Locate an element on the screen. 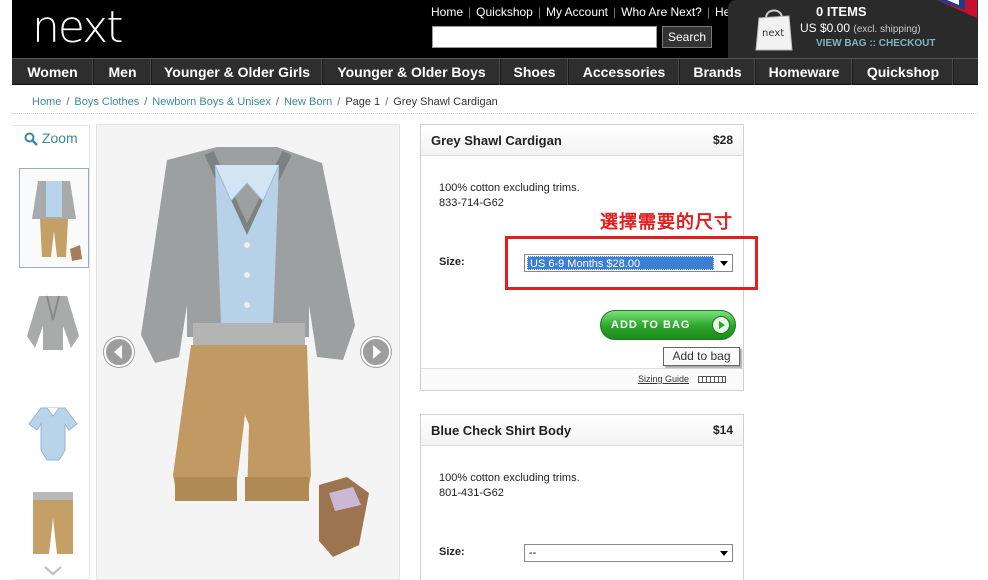 This screenshot has width=988, height=580. product-description: 100% cotton excluding trims. 801-431-G62 is located at coordinates (509, 486).